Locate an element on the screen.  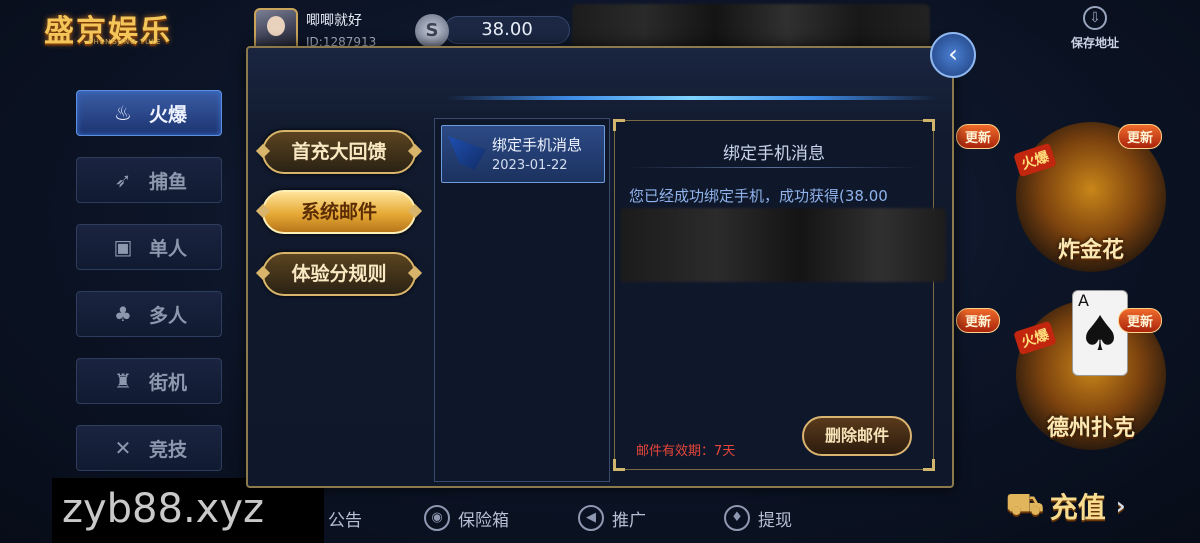
menu-system-mail: 系统邮件 is located at coordinates (339, 212).